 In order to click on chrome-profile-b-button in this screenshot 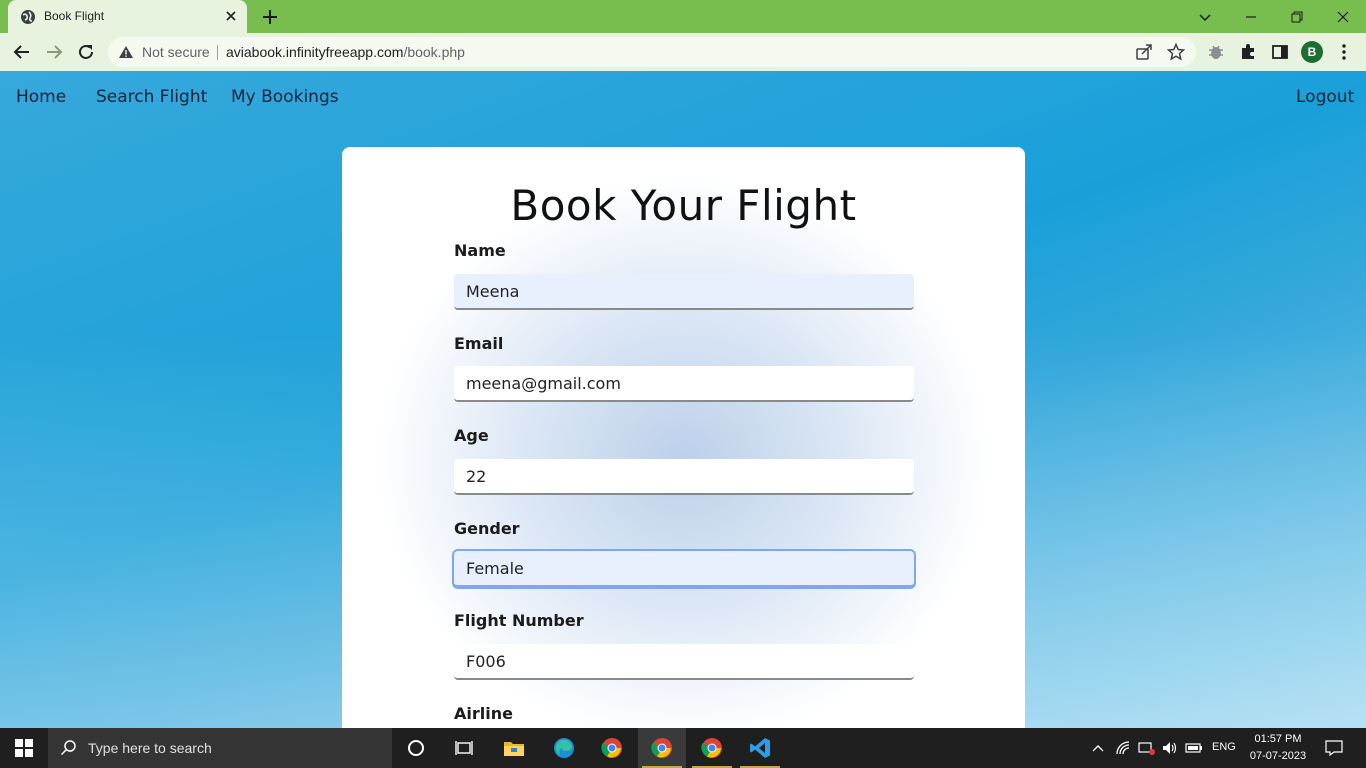, I will do `click(662, 748)`.